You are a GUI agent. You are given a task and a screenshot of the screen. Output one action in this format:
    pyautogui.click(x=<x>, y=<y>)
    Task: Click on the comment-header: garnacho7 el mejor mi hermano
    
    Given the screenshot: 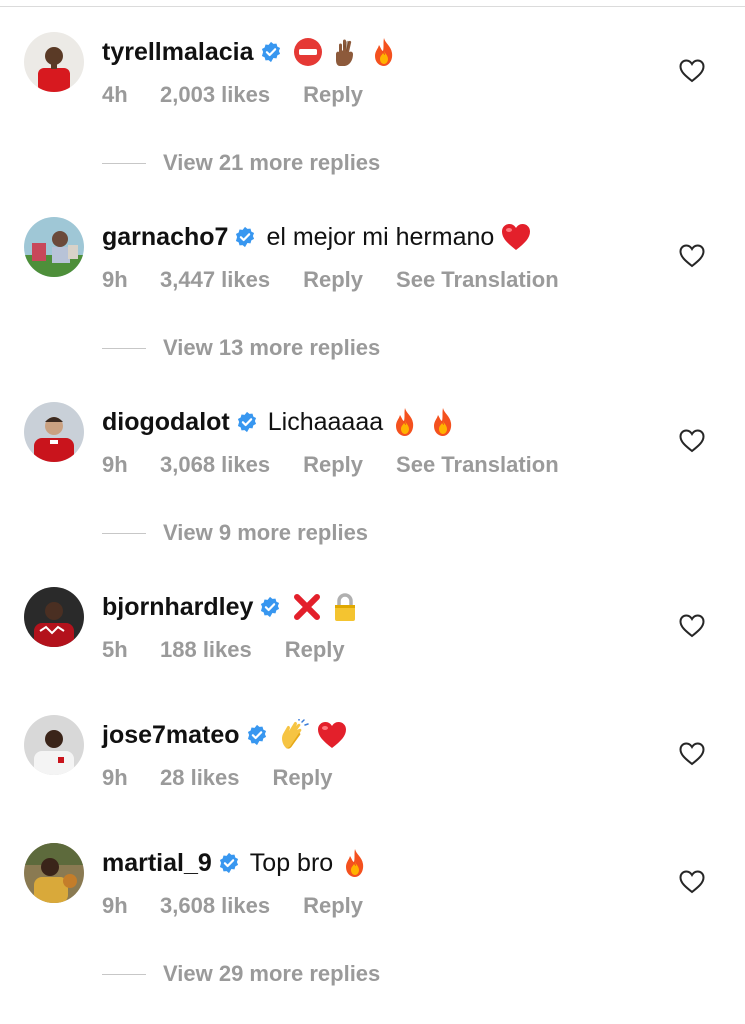 What is the action you would take?
    pyautogui.click(x=320, y=237)
    